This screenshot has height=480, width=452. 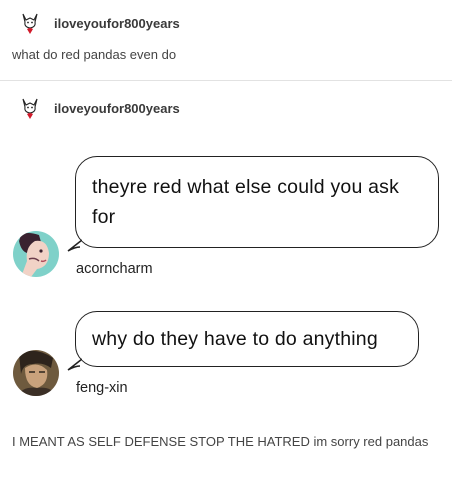 I want to click on chat-author-name: acorncharm, so click(x=114, y=269).